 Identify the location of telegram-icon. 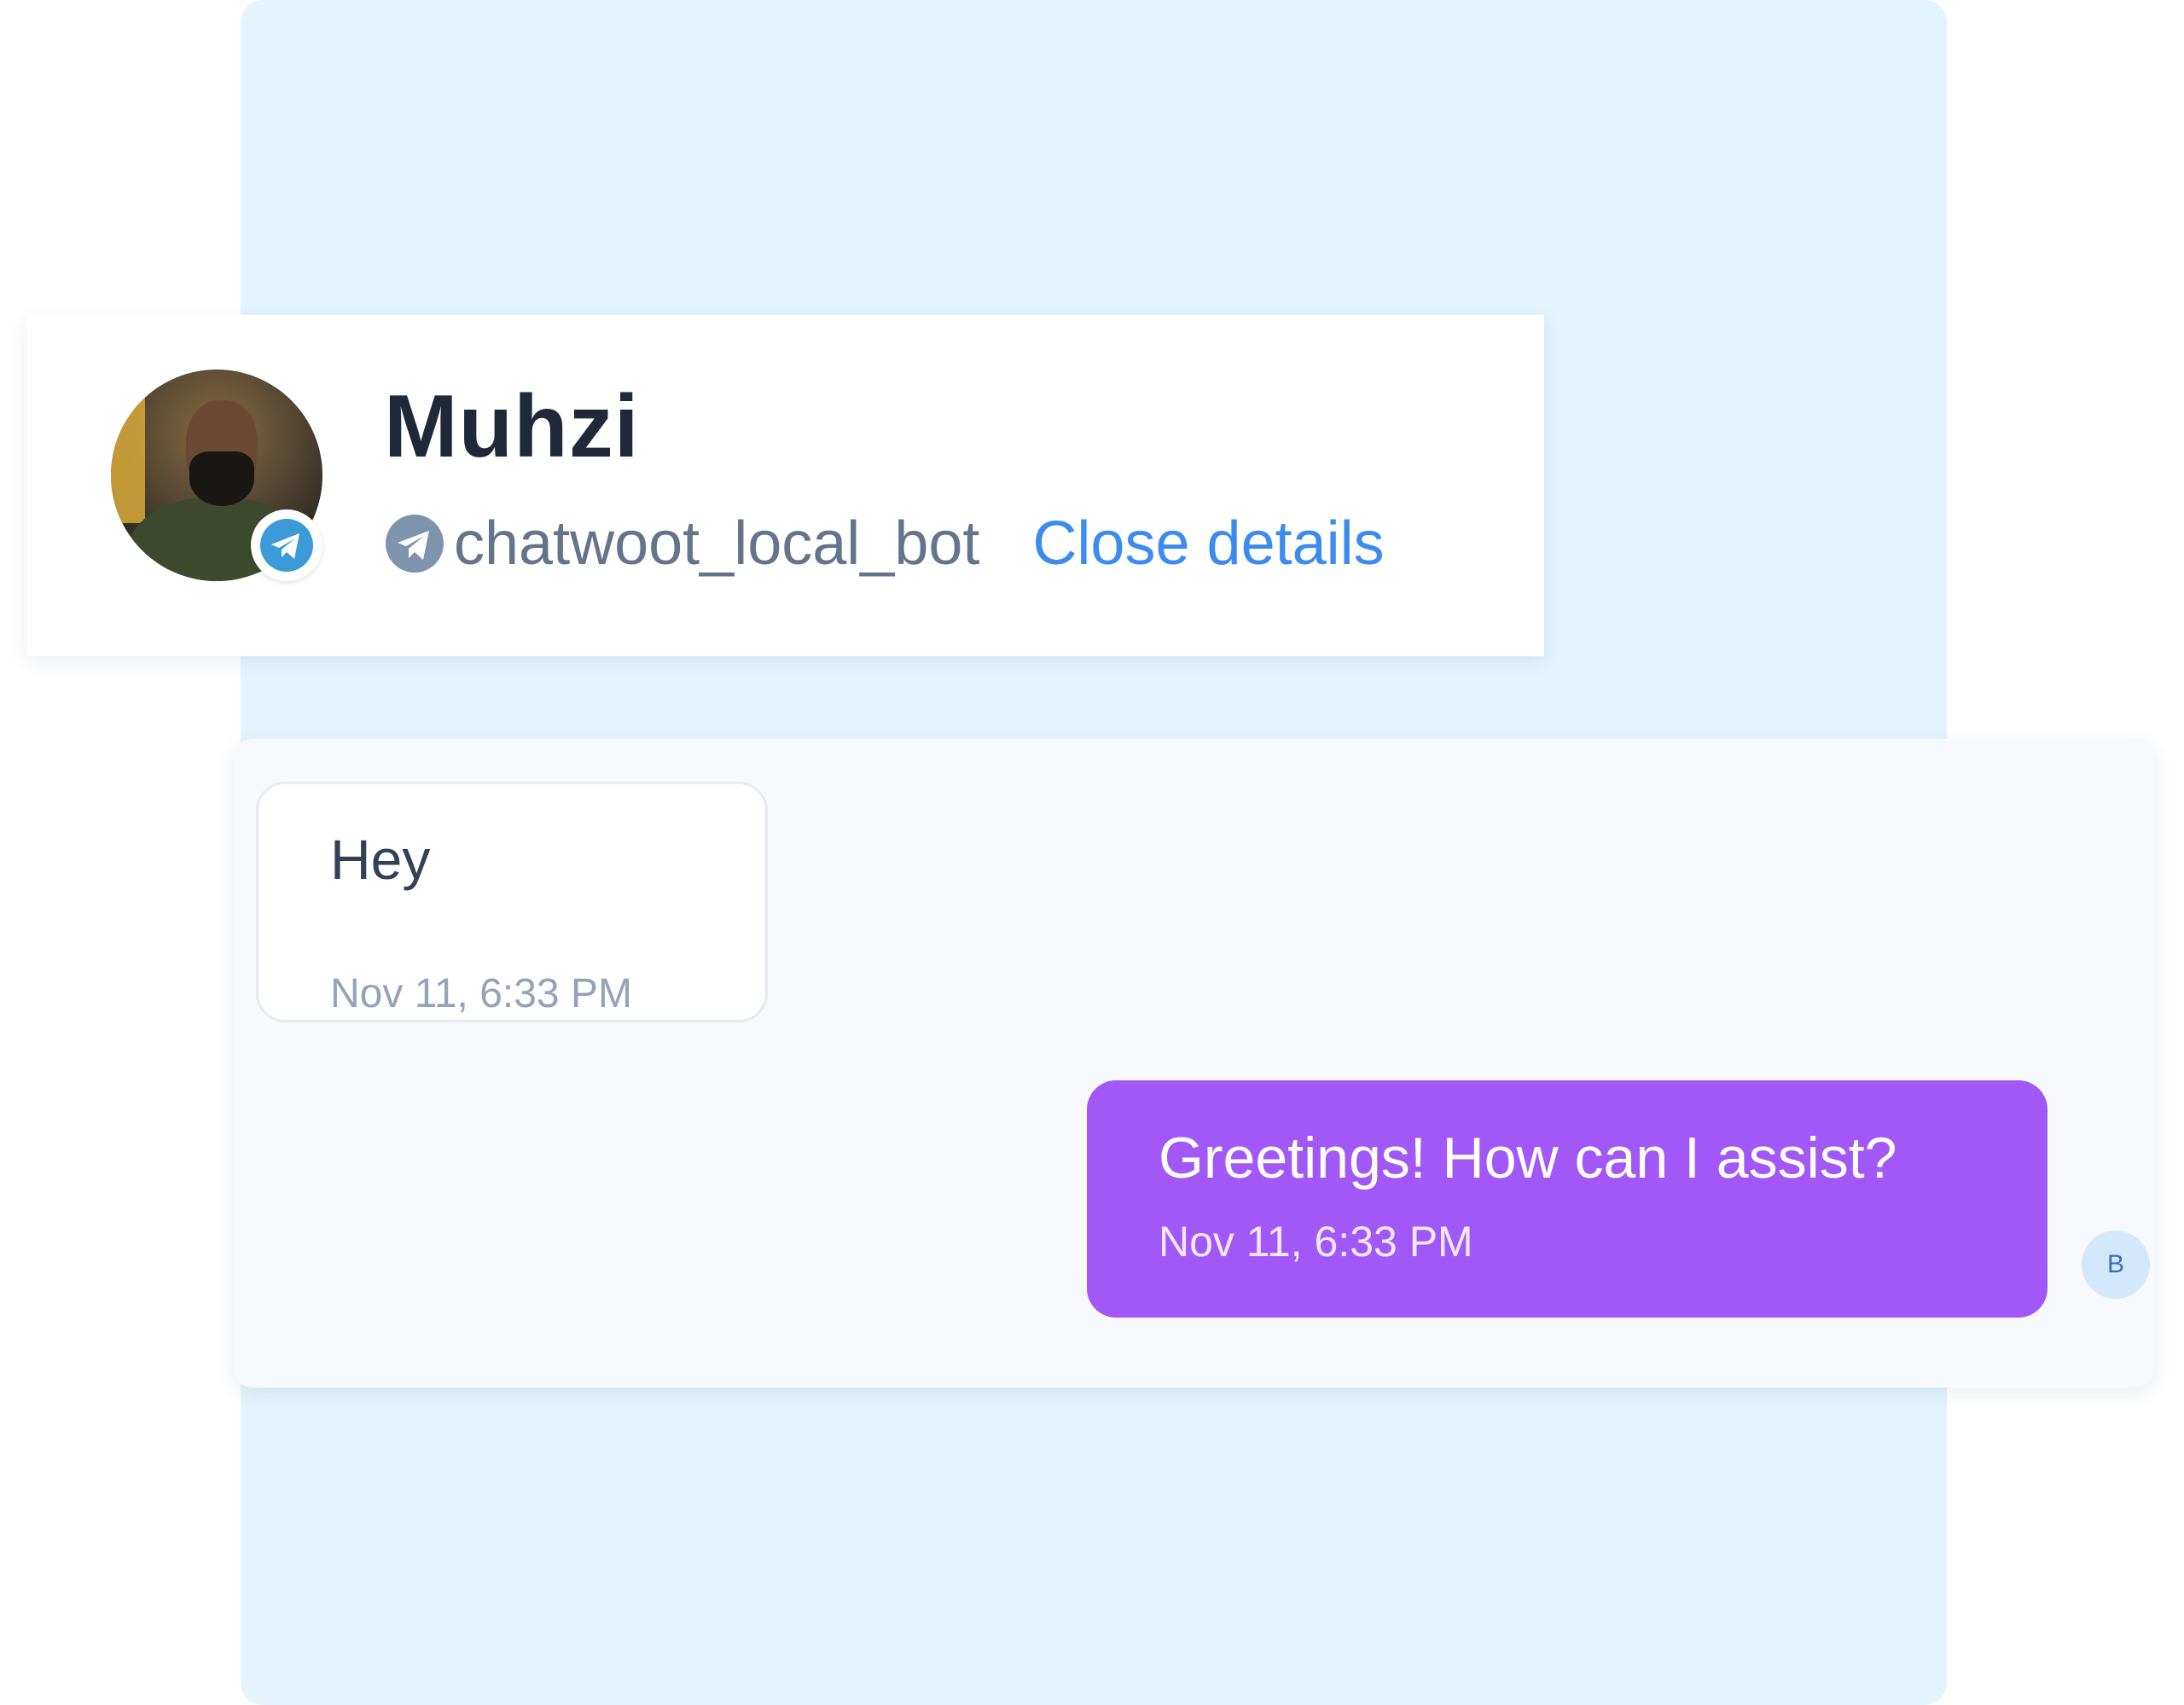
(286, 545).